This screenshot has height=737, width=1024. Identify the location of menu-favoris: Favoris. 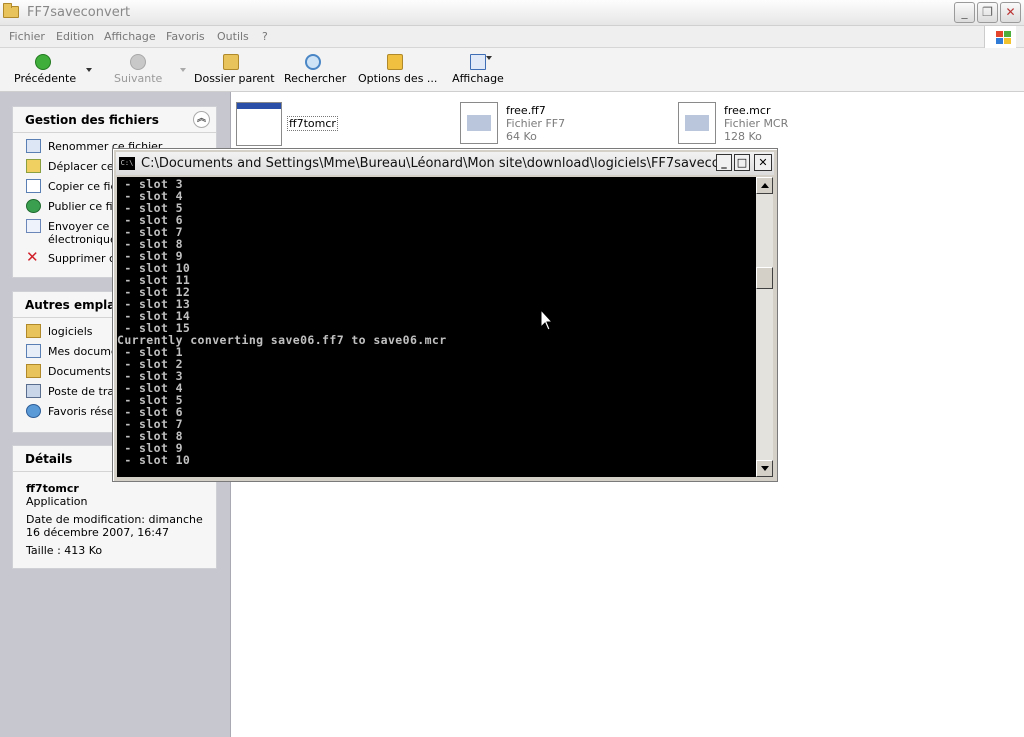
(185, 36).